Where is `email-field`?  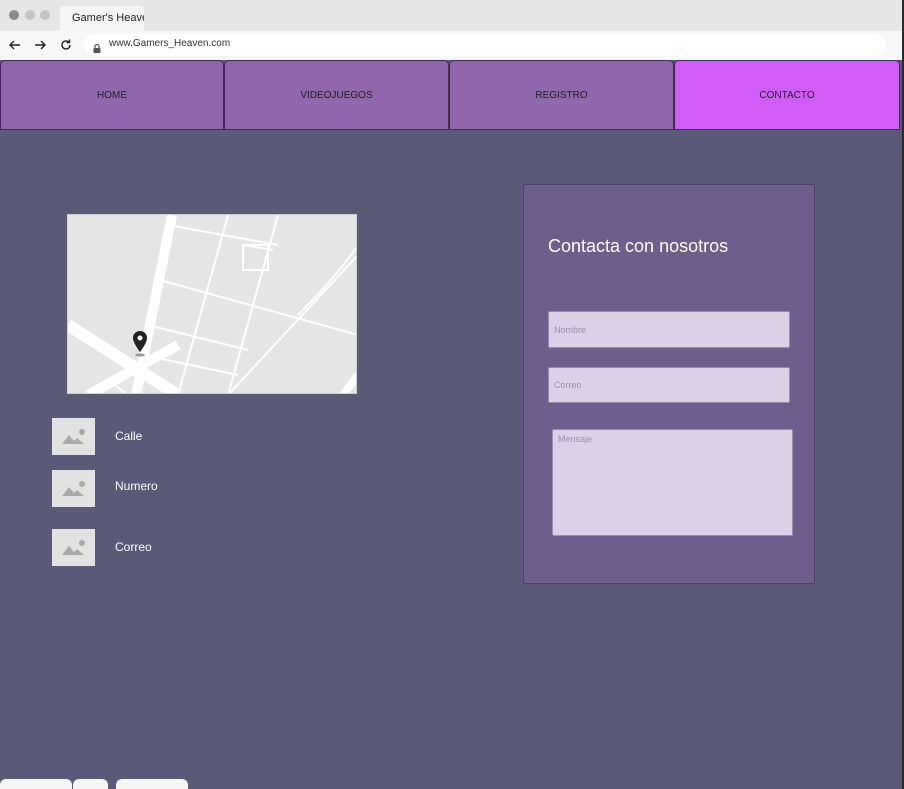
email-field is located at coordinates (669, 385).